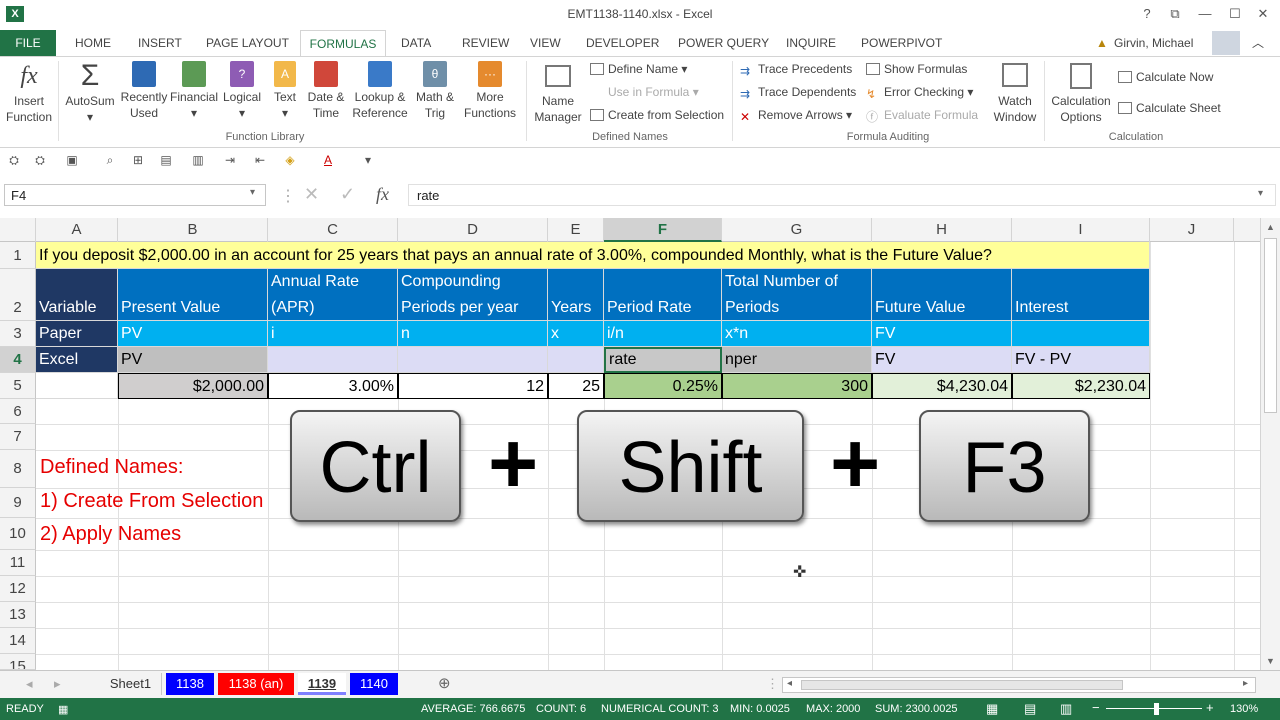  Describe the element at coordinates (40, 160) in the screenshot. I see `toolbar-icon-2: ⛭` at that location.